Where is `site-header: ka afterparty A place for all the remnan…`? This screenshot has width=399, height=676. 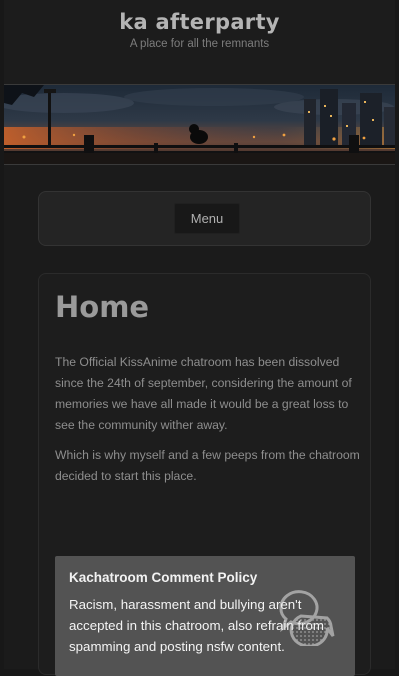
site-header: ka afterparty A place for all the remnan… is located at coordinates (199, 42).